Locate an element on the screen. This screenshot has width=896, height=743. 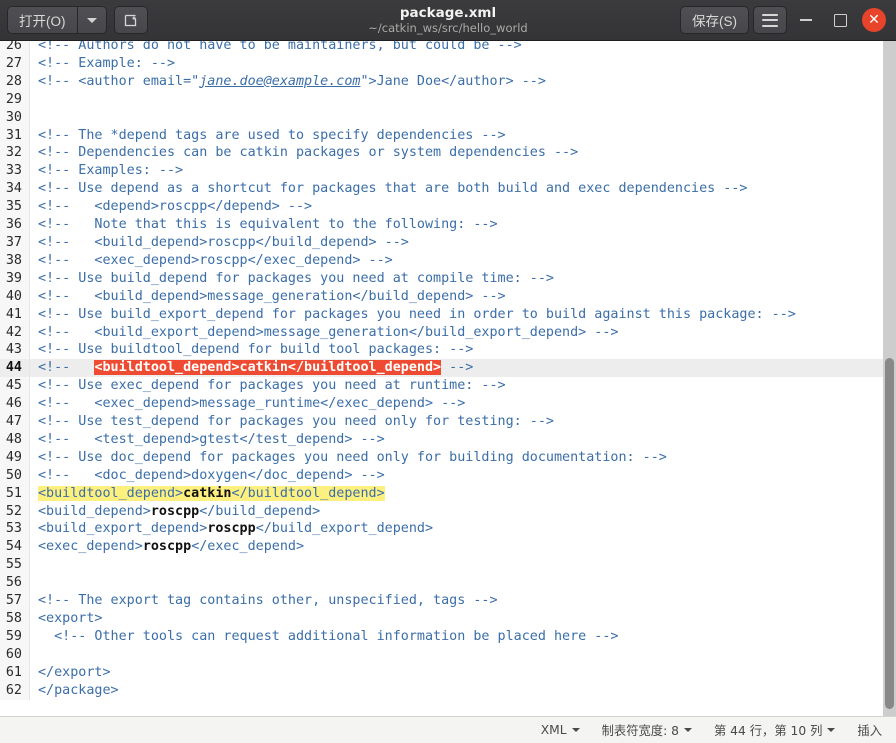
code-line: 27 <!-- Example: --> is located at coordinates (441, 63).